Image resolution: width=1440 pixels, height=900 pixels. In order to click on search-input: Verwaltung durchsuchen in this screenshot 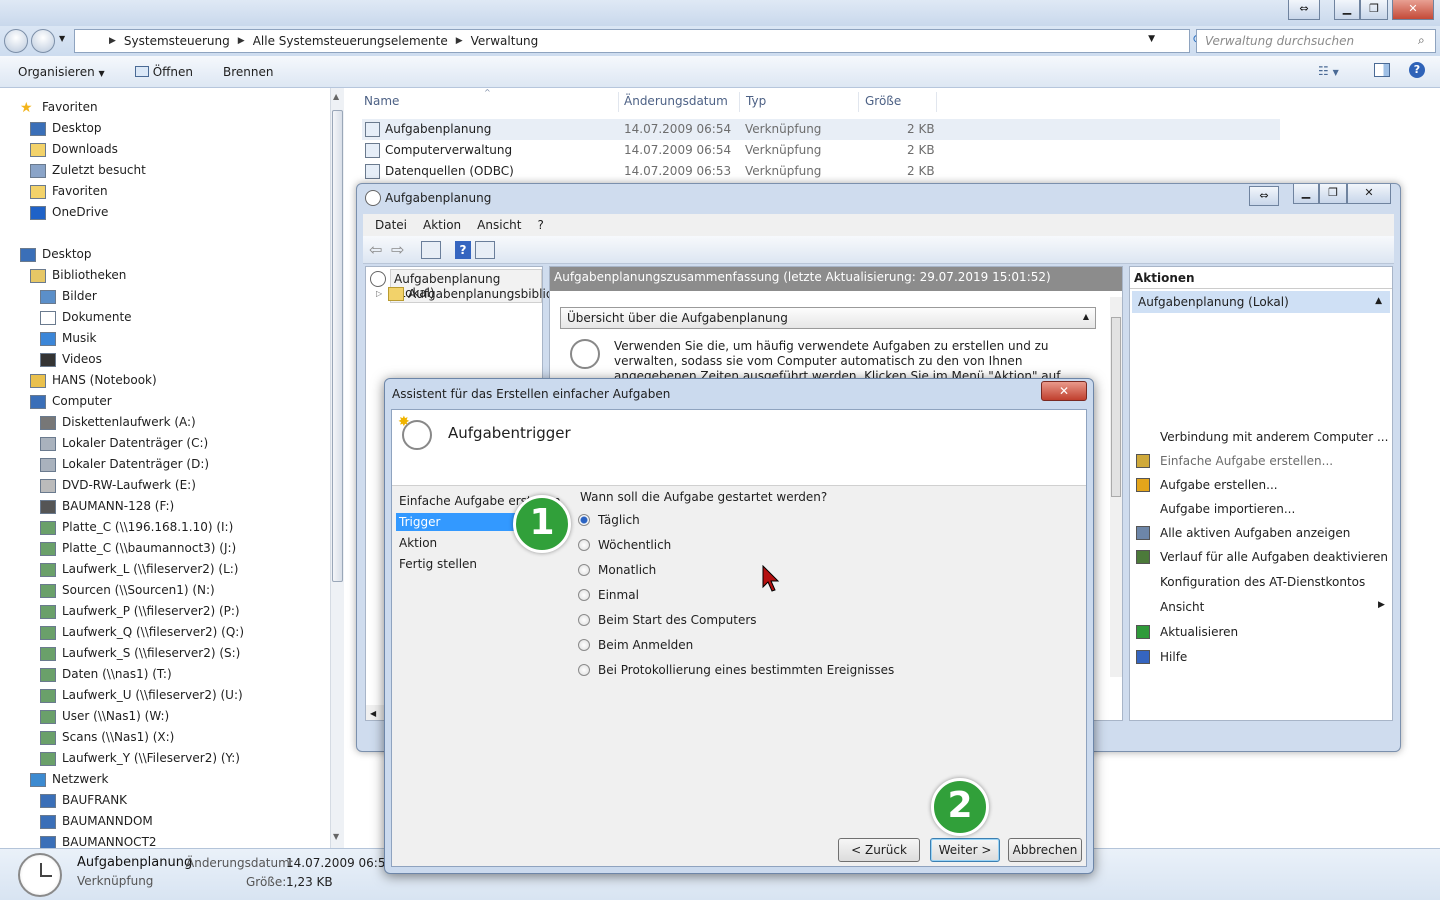, I will do `click(1316, 41)`.